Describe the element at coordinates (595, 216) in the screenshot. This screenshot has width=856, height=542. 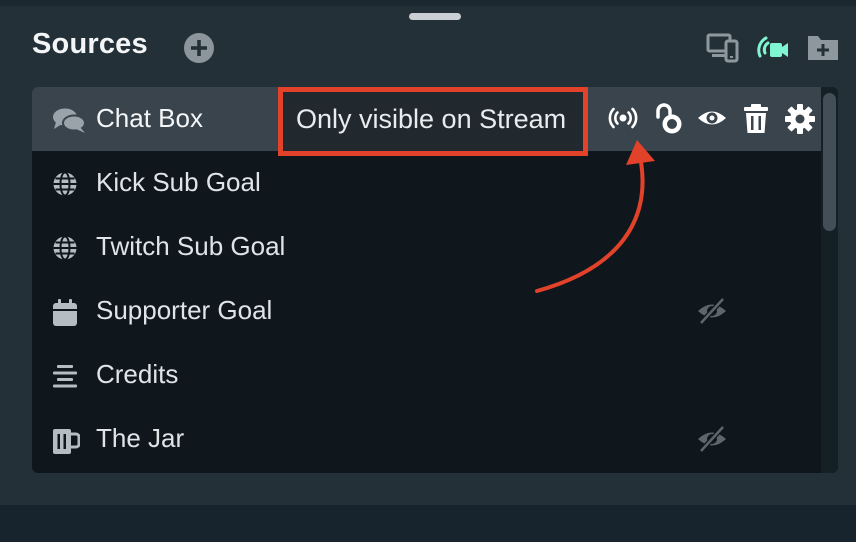
I see `annotation-arrow` at that location.